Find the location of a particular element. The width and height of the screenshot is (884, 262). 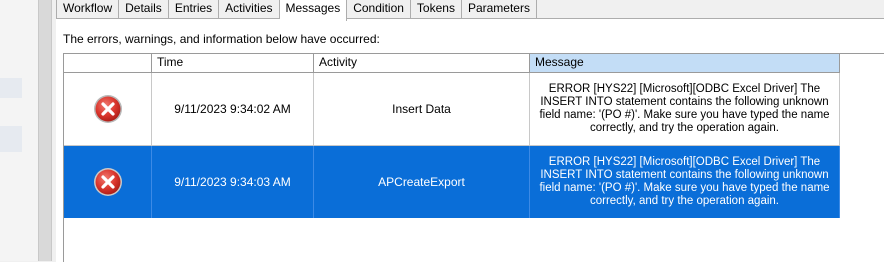

tab-condition: Condition is located at coordinates (379, 9).